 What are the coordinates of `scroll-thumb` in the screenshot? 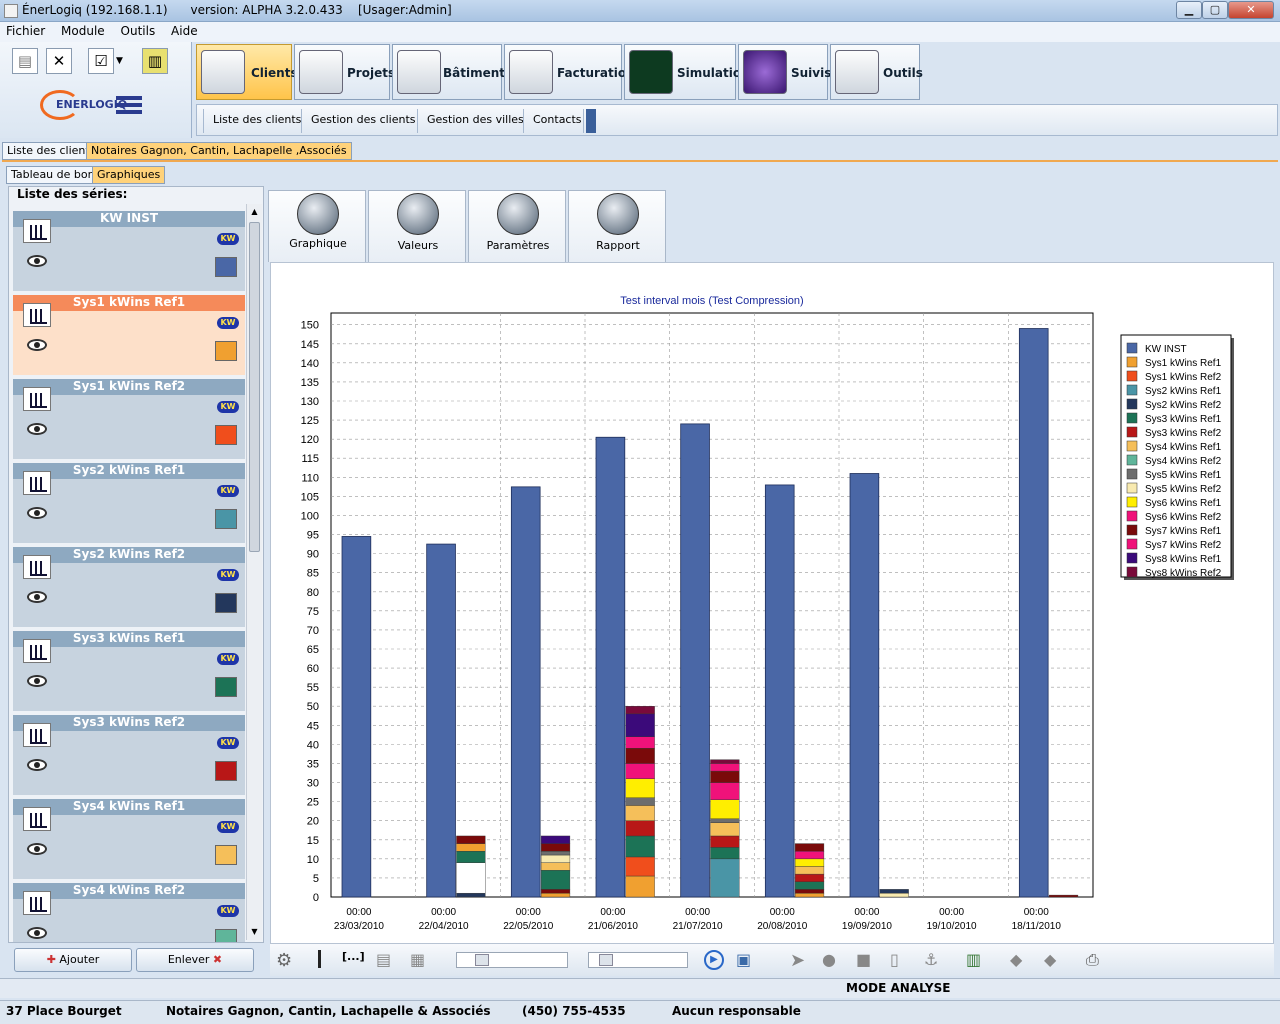 It's located at (254, 387).